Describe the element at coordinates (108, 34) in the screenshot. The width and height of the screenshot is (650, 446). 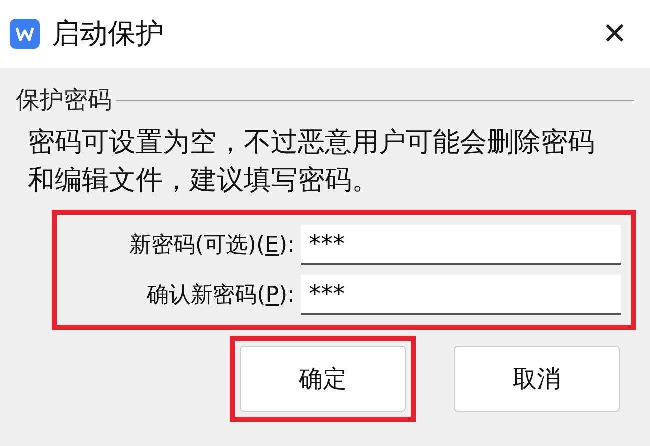
I see `window-title: 启动保护` at that location.